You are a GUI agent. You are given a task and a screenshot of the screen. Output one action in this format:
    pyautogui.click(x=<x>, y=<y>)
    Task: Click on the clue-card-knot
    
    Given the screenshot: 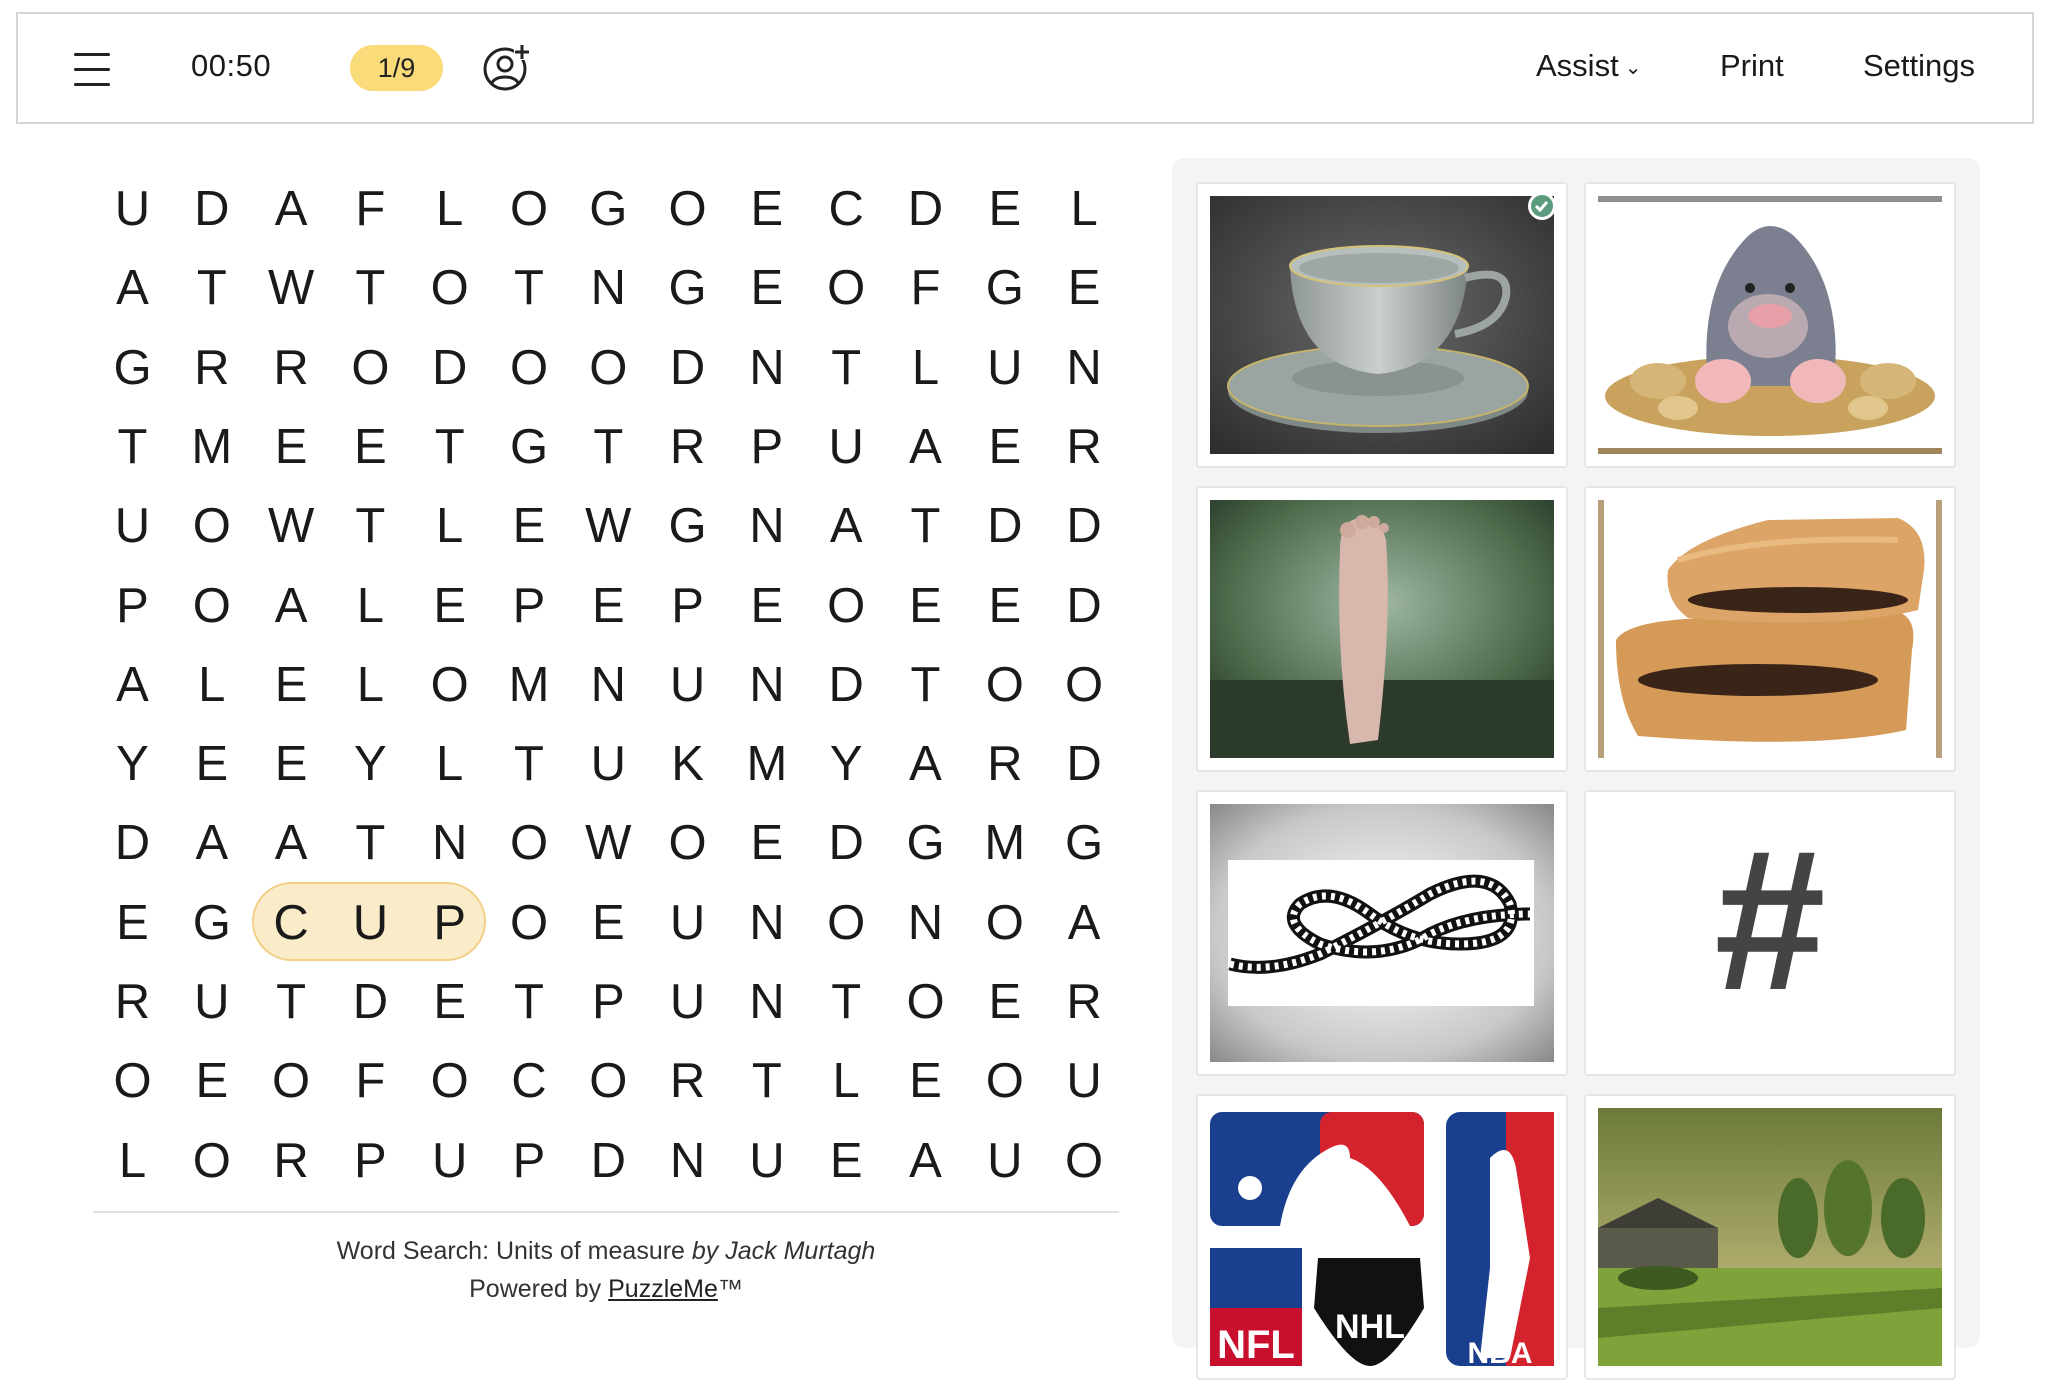 What is the action you would take?
    pyautogui.click(x=1382, y=933)
    